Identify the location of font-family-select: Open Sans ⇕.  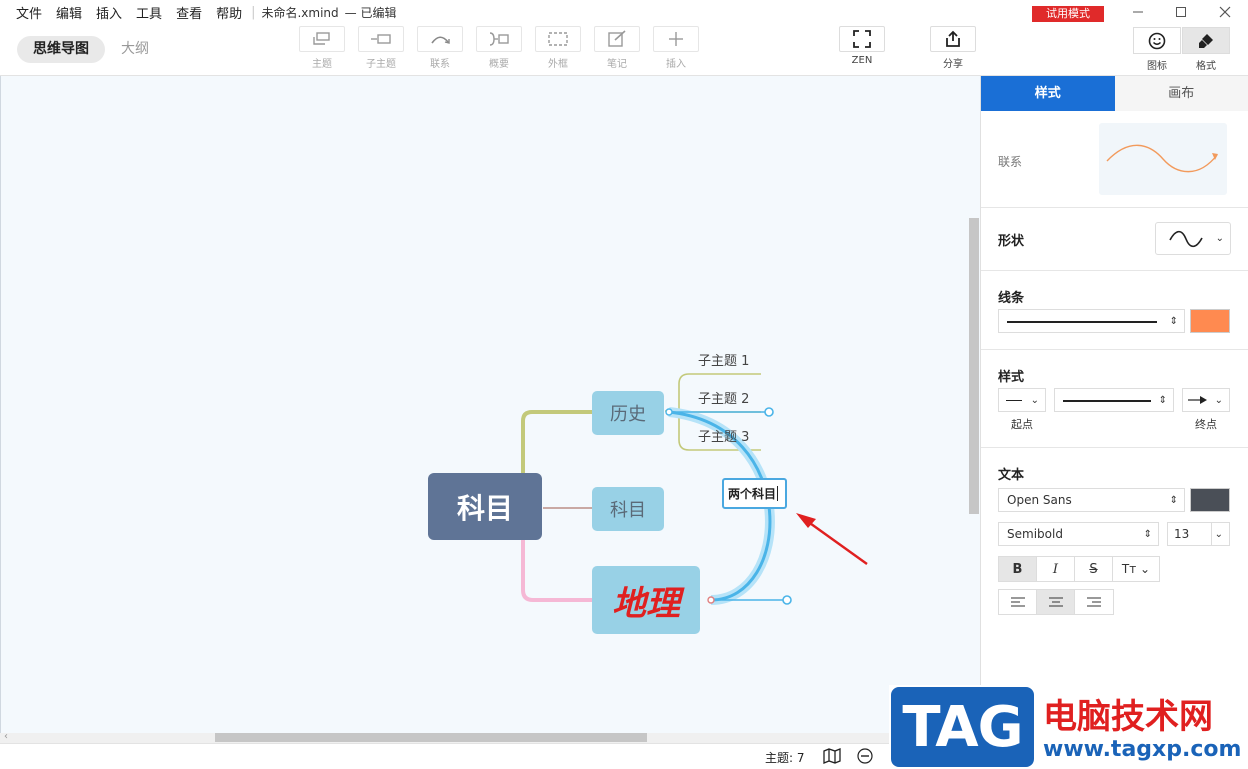
(1091, 500).